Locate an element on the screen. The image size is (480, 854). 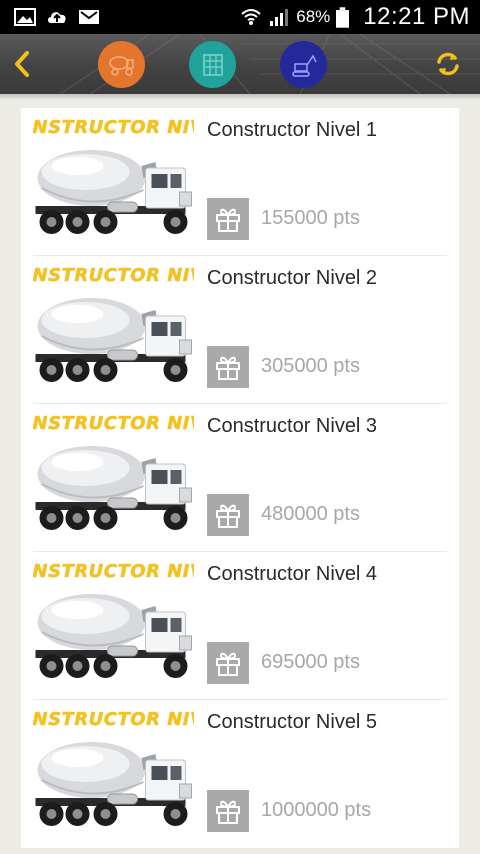
status-bar: 68% 12:21 PM is located at coordinates (240, 17).